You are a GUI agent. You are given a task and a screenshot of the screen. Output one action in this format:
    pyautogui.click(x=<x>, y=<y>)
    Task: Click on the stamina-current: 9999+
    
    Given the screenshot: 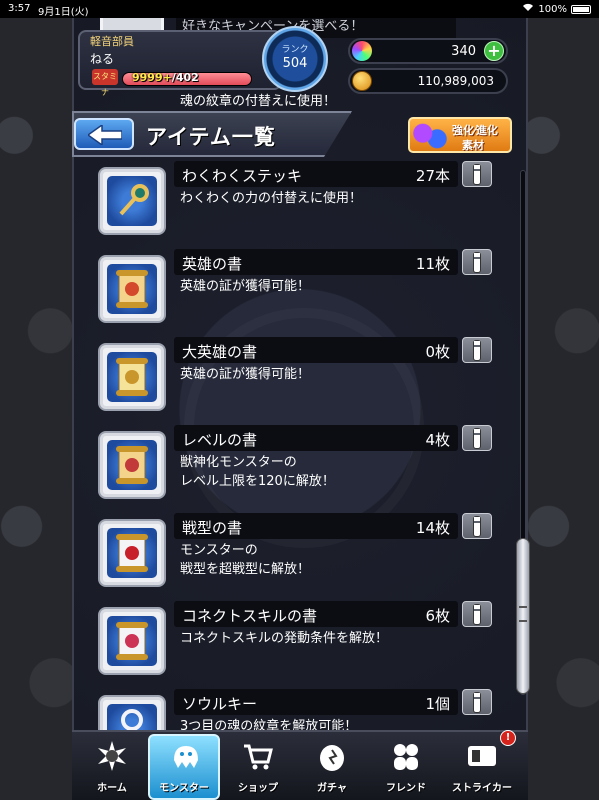 What is the action you would take?
    pyautogui.click(x=152, y=77)
    